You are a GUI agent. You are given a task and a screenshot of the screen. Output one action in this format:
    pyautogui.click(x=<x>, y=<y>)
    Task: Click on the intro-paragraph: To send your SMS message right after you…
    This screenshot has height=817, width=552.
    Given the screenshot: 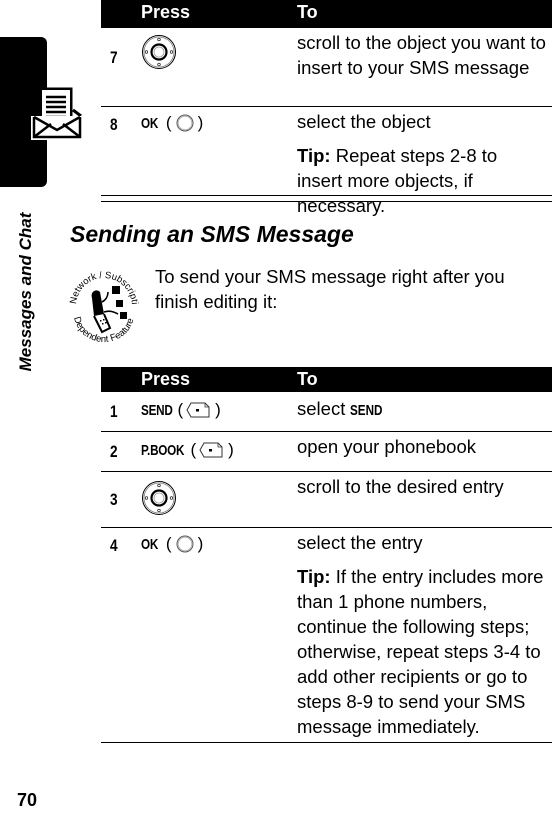 What is the action you would take?
    pyautogui.click(x=330, y=289)
    